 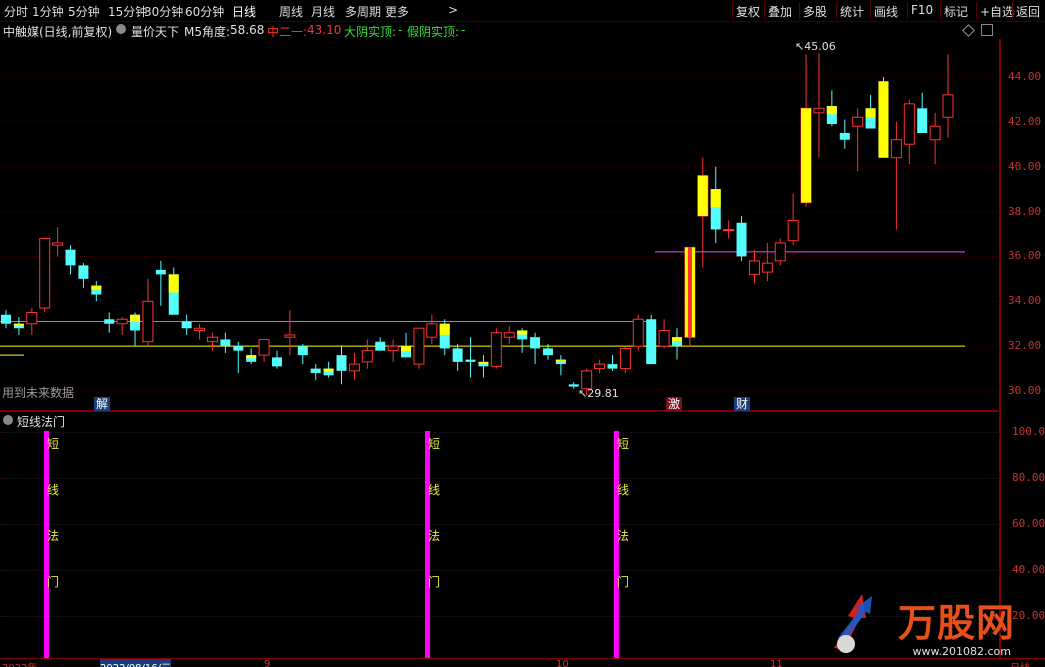 What do you see at coordinates (127, 11) in the screenshot?
I see `tab-period-3: 15分钟` at bounding box center [127, 11].